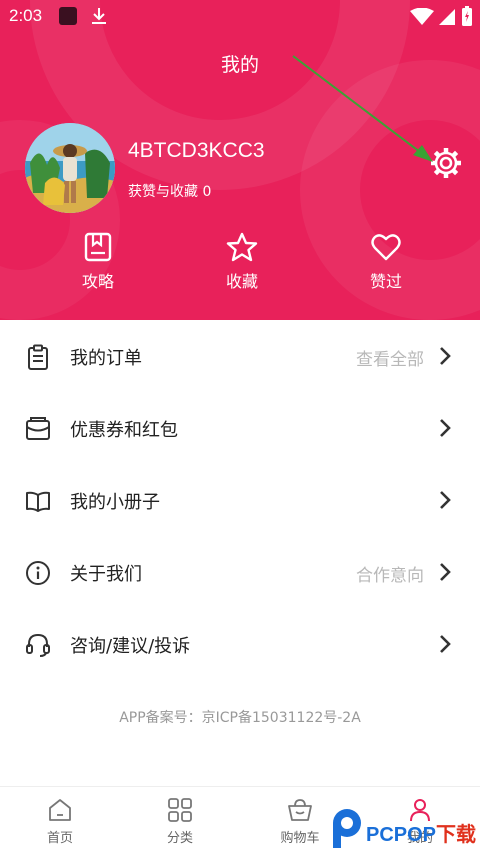 The height and width of the screenshot is (853, 480). Describe the element at coordinates (106, 358) in the screenshot. I see `menu-item-label: 我的订单` at that location.